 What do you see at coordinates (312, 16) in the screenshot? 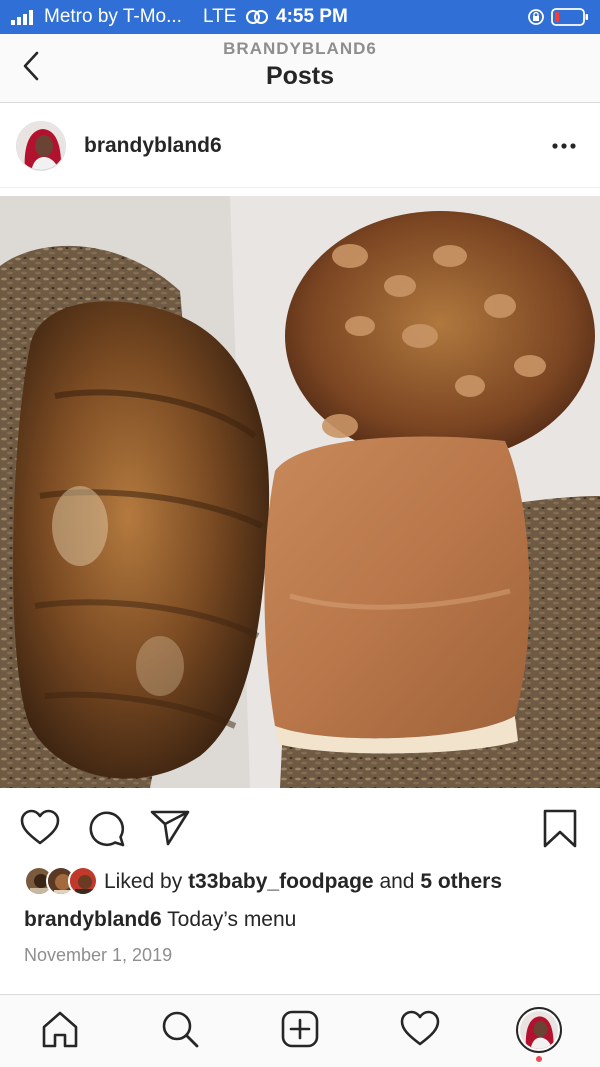
I see `clock-time: 4:55 PM` at bounding box center [312, 16].